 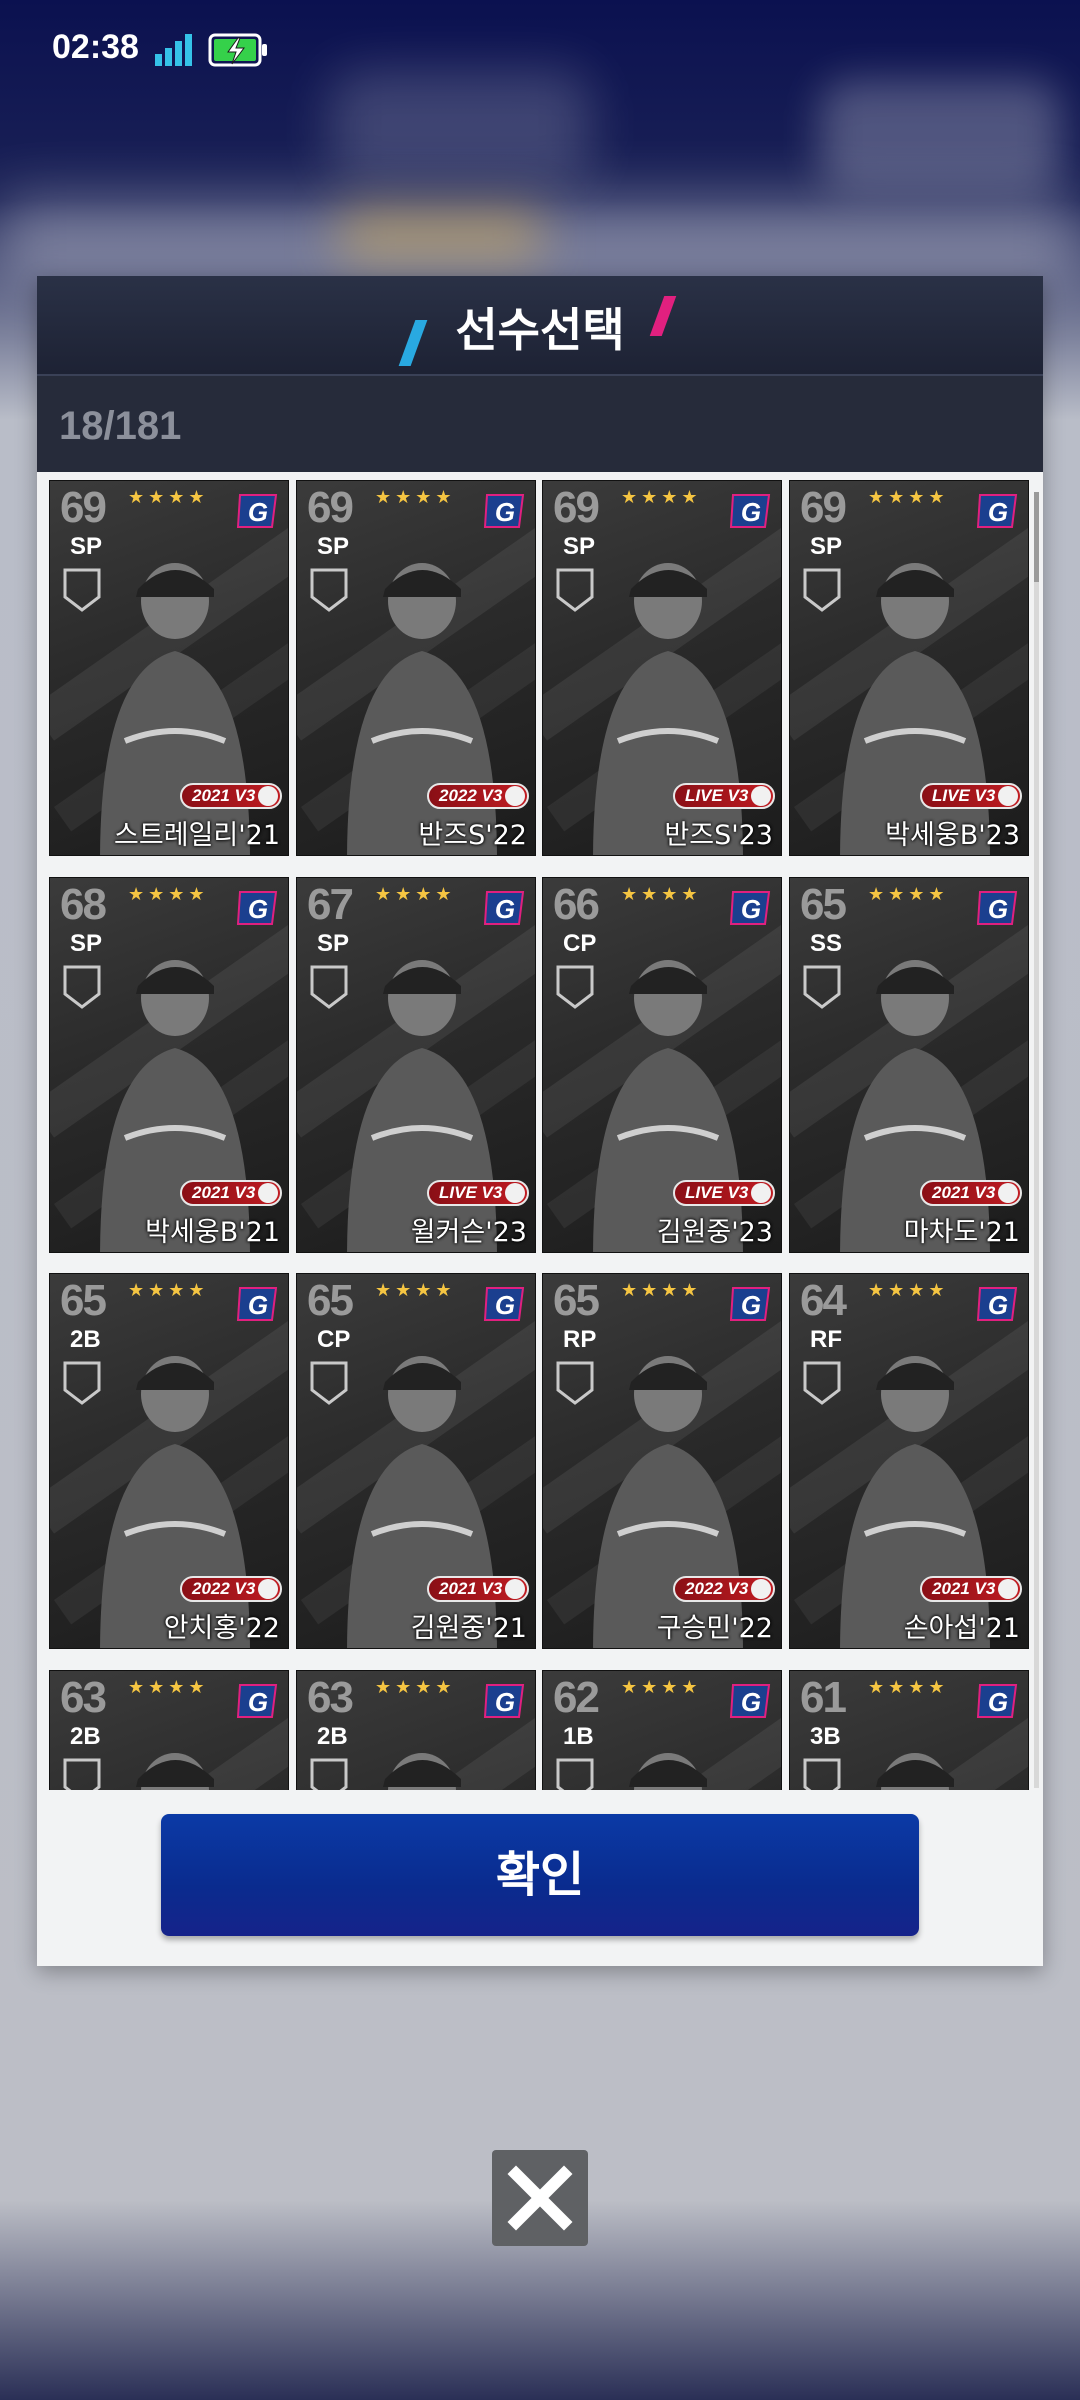 I want to click on card-player-name: 스트레일리'21, so click(x=197, y=835).